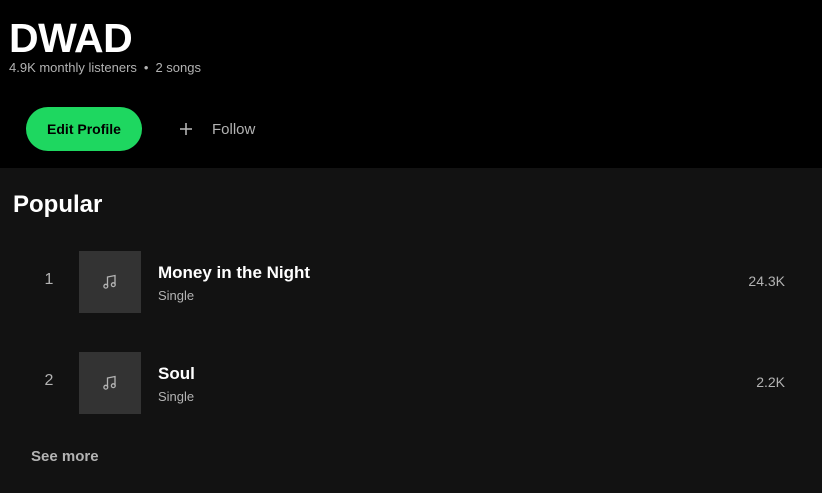 The width and height of the screenshot is (822, 493). I want to click on artist-meta: 4.9K monthly listeners • 2 songs, so click(105, 68).